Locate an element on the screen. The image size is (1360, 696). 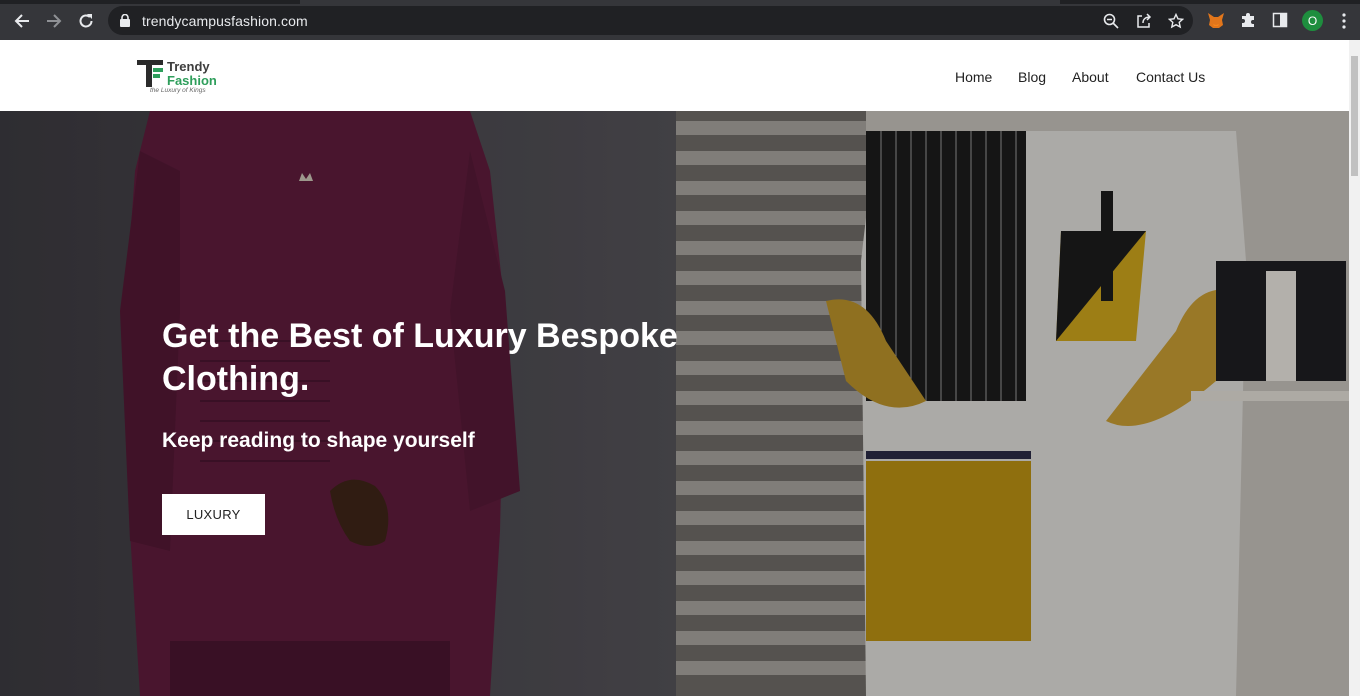
reload-icon is located at coordinates (86, 21).